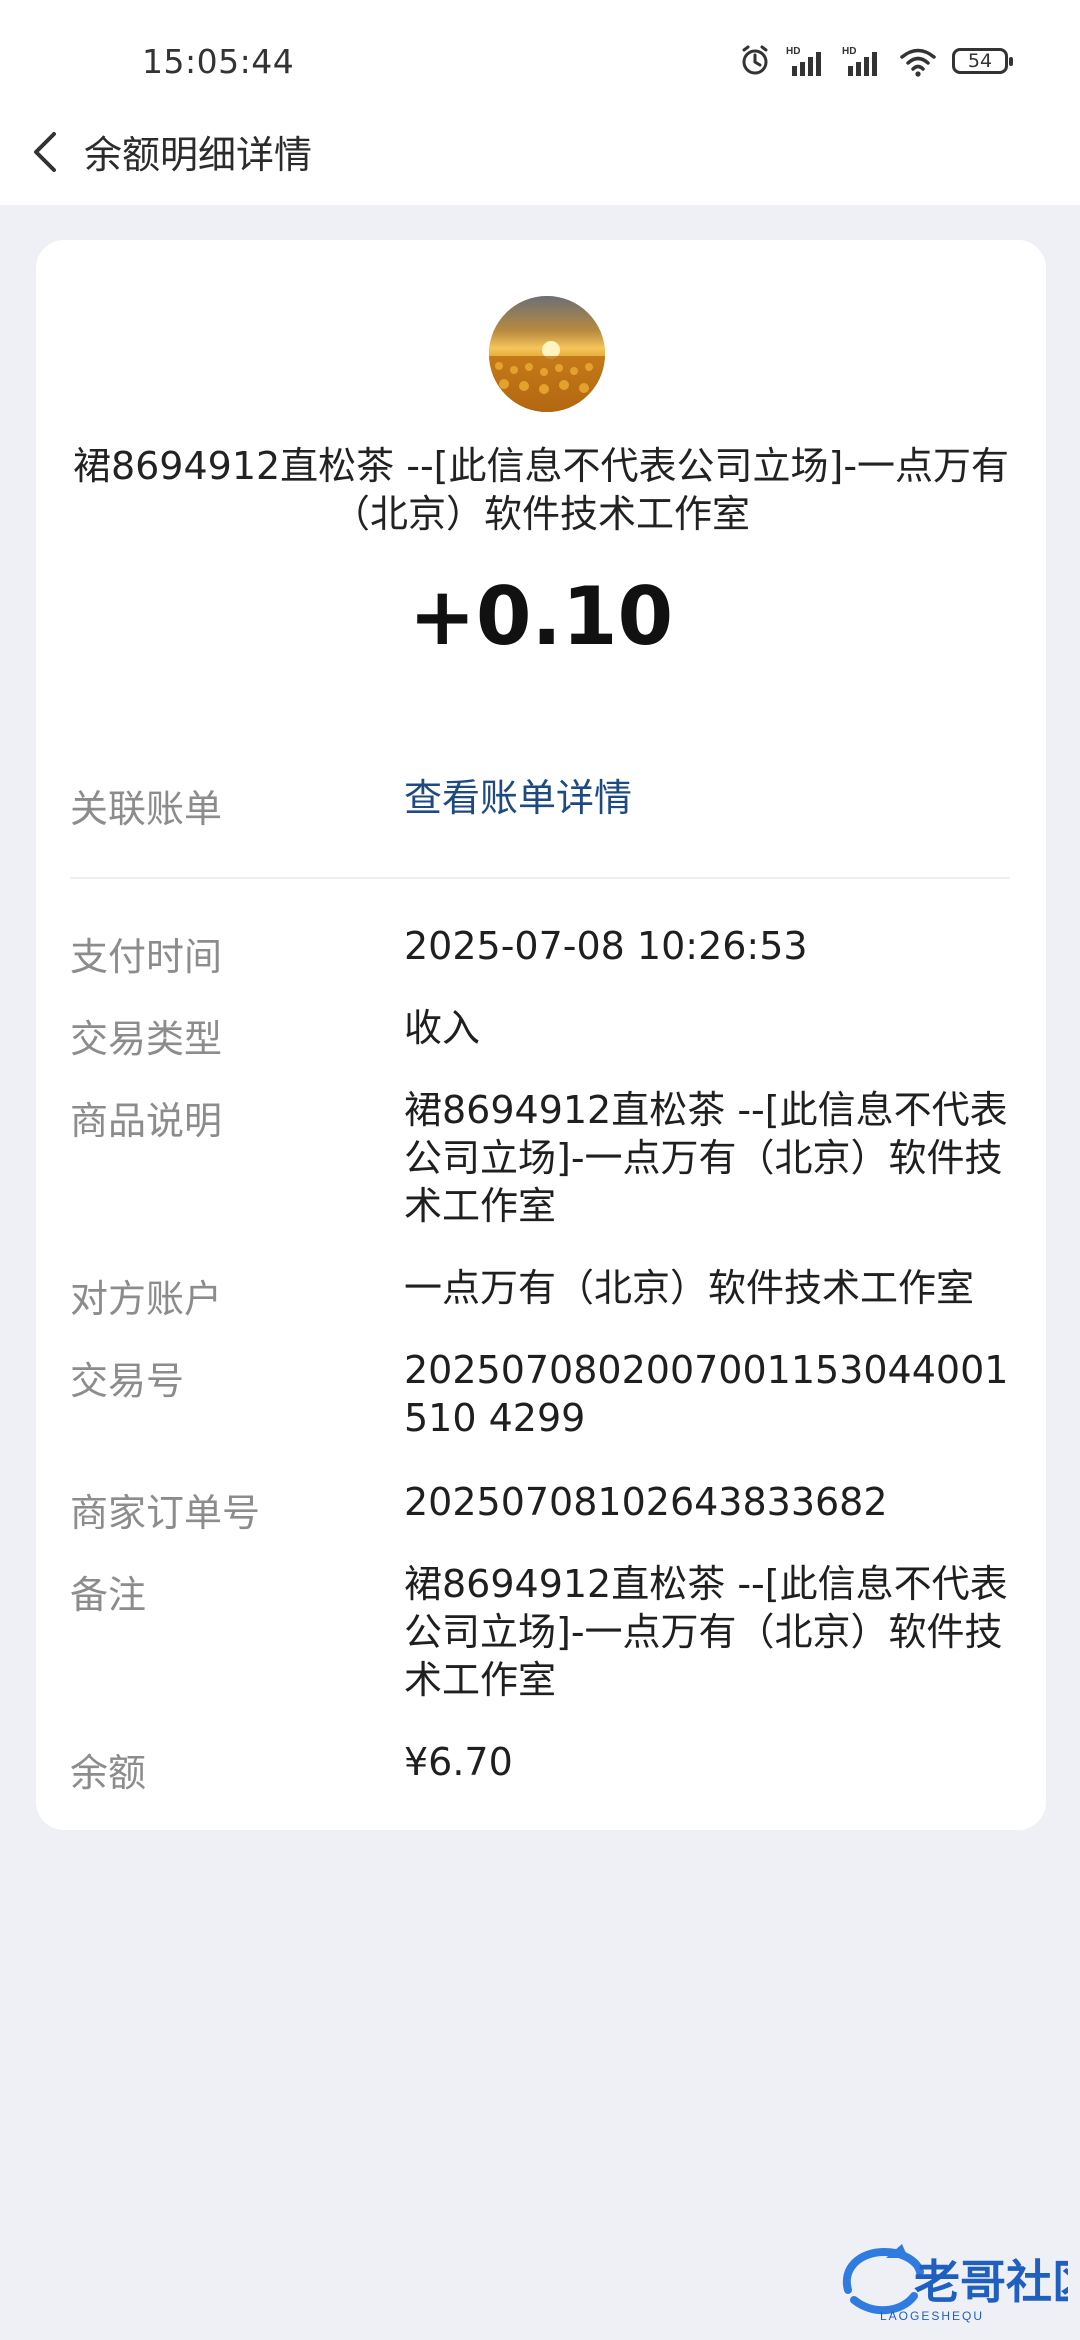 This screenshot has width=1080, height=2340. Describe the element at coordinates (646, 1502) in the screenshot. I see `merchant-order-value: 20250708102643833682` at that location.